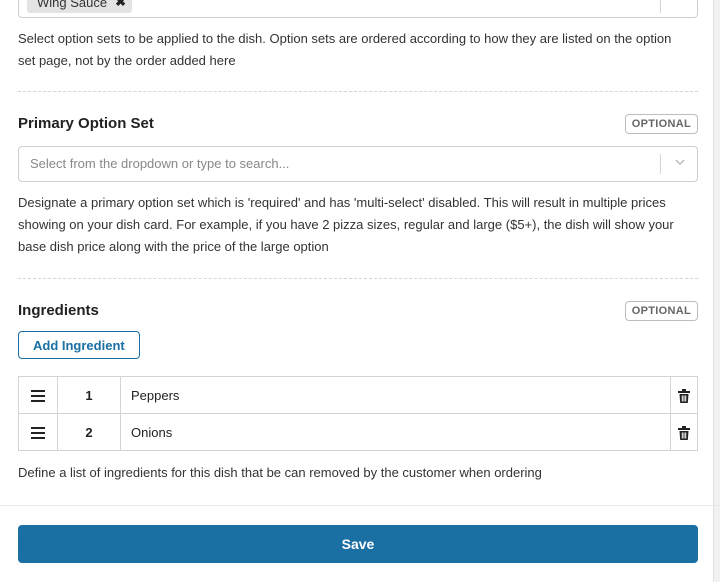  Describe the element at coordinates (358, 544) in the screenshot. I see `save-button: Save` at that location.